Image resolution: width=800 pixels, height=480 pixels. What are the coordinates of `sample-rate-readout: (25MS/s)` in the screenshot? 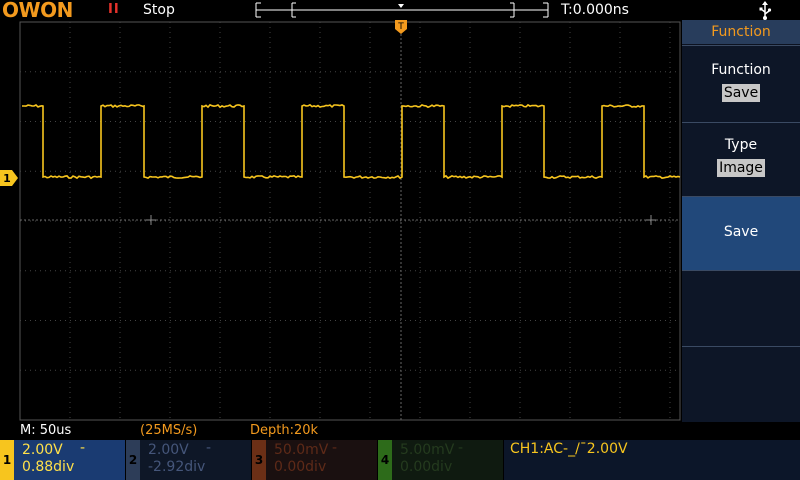 It's located at (169, 430).